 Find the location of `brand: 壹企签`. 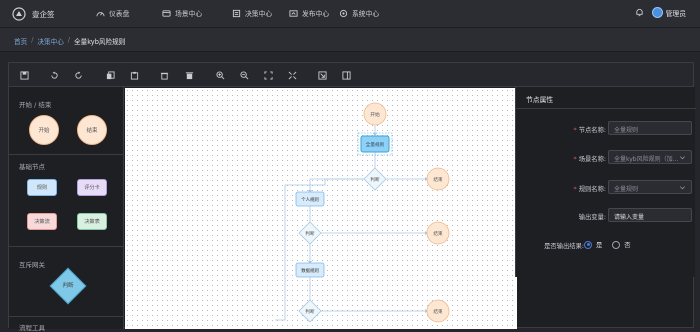

brand: 壹企签 is located at coordinates (33, 14).